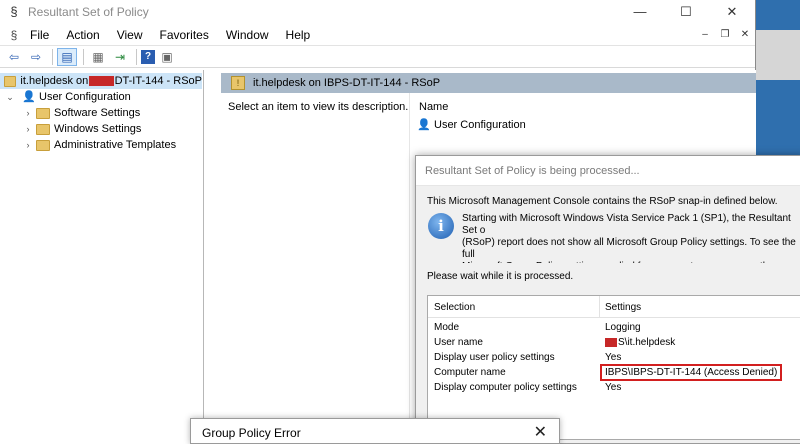  What do you see at coordinates (158, 81) in the screenshot?
I see `tree-root-suffix: DT-IT-144 - RSoP` at bounding box center [158, 81].